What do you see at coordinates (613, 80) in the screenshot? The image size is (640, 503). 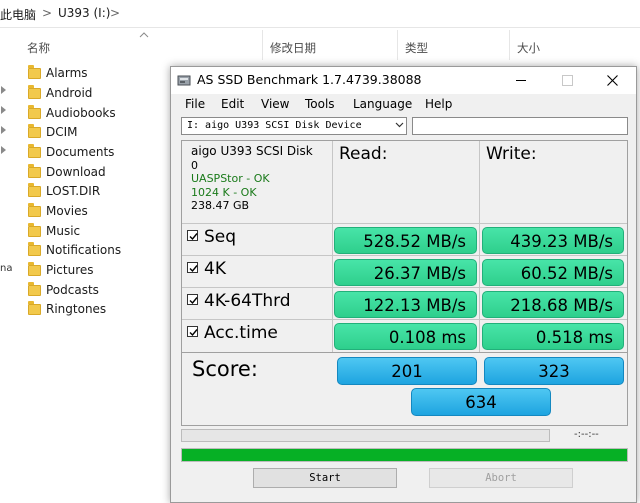 I see `close-button` at bounding box center [613, 80].